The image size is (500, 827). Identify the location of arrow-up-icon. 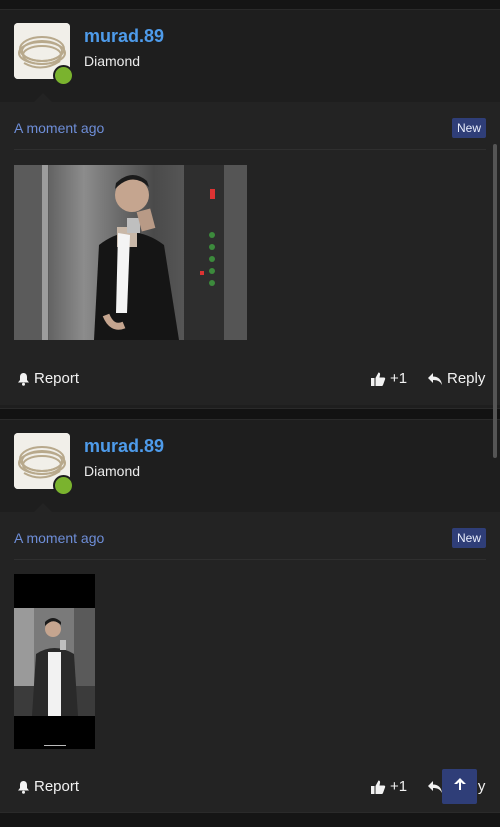
(460, 786).